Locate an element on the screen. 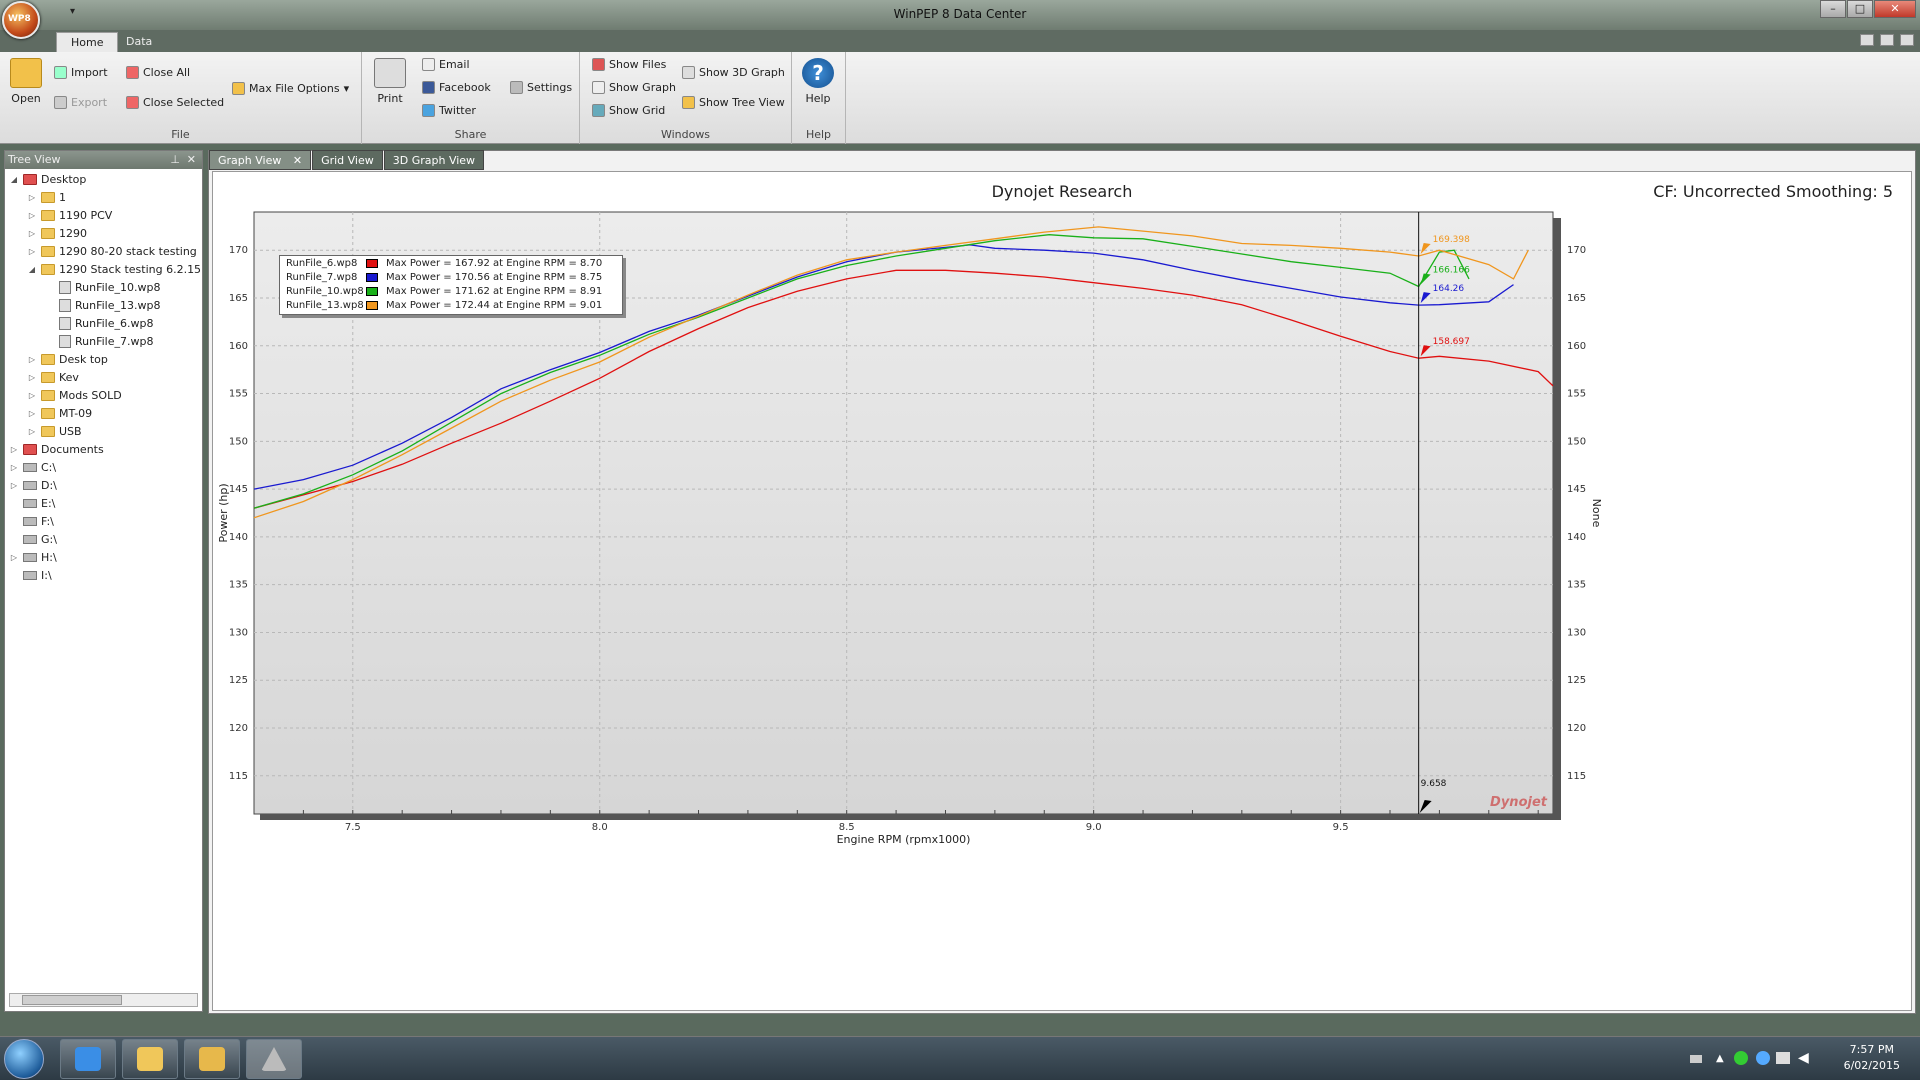 This screenshot has width=1920, height=1080. taskbar-winpep-folder-button is located at coordinates (212, 1059).